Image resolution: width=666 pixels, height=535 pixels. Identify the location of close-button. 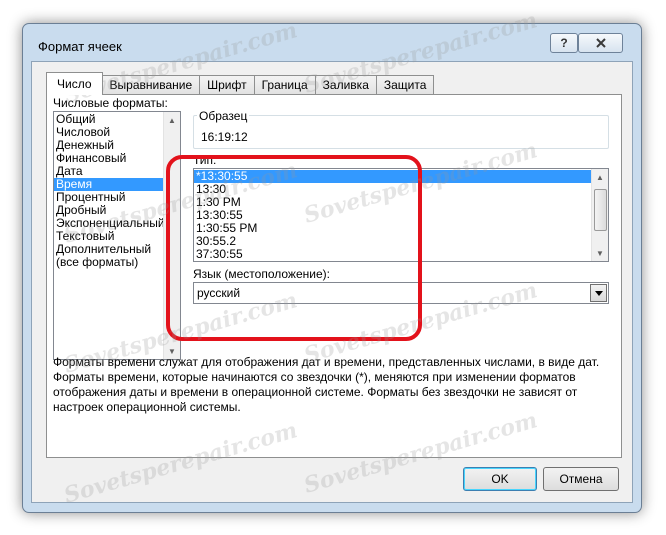
(600, 43).